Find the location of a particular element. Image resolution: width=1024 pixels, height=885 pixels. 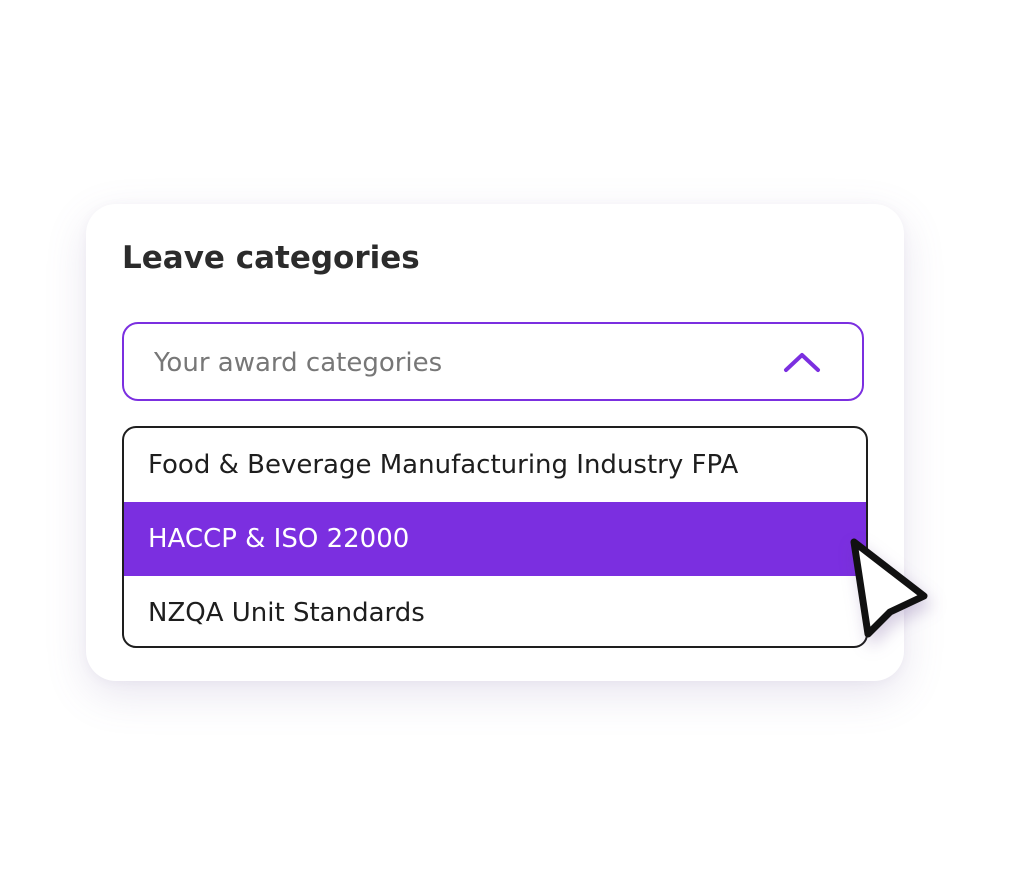

chevron-up-icon is located at coordinates (802, 362).